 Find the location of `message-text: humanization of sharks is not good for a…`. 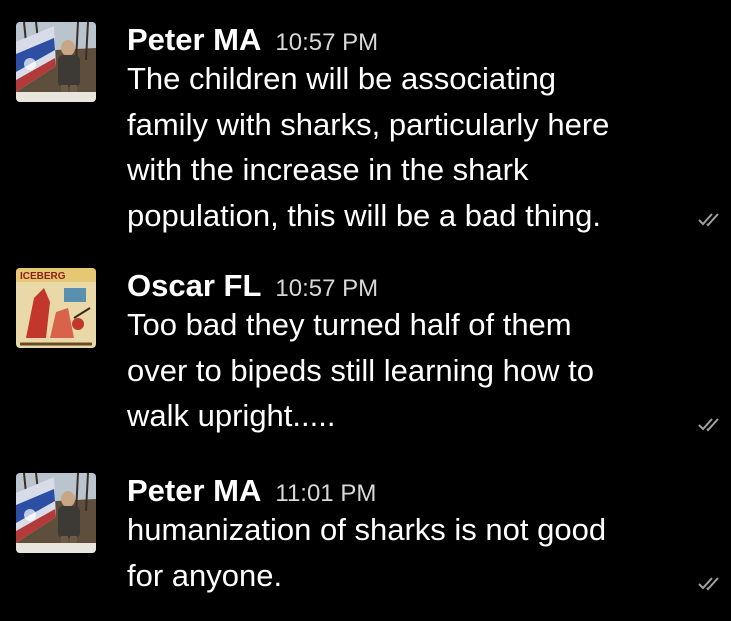

message-text: humanization of sharks is not good for a… is located at coordinates (407, 552).